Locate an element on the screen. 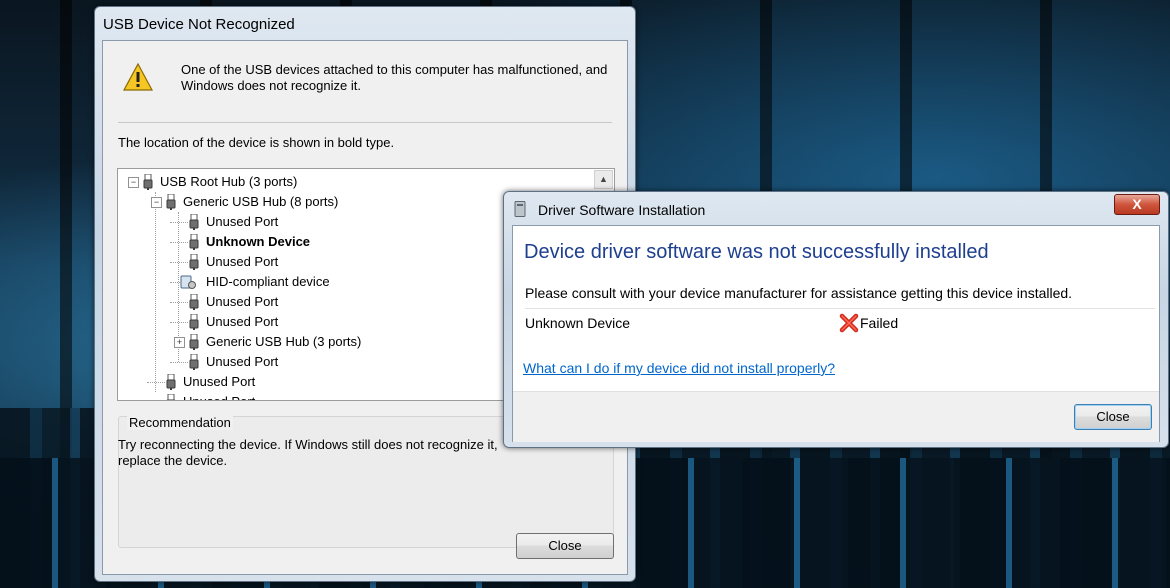  tree-item-label: Generic USB Hub (3 ports) is located at coordinates (284, 341).